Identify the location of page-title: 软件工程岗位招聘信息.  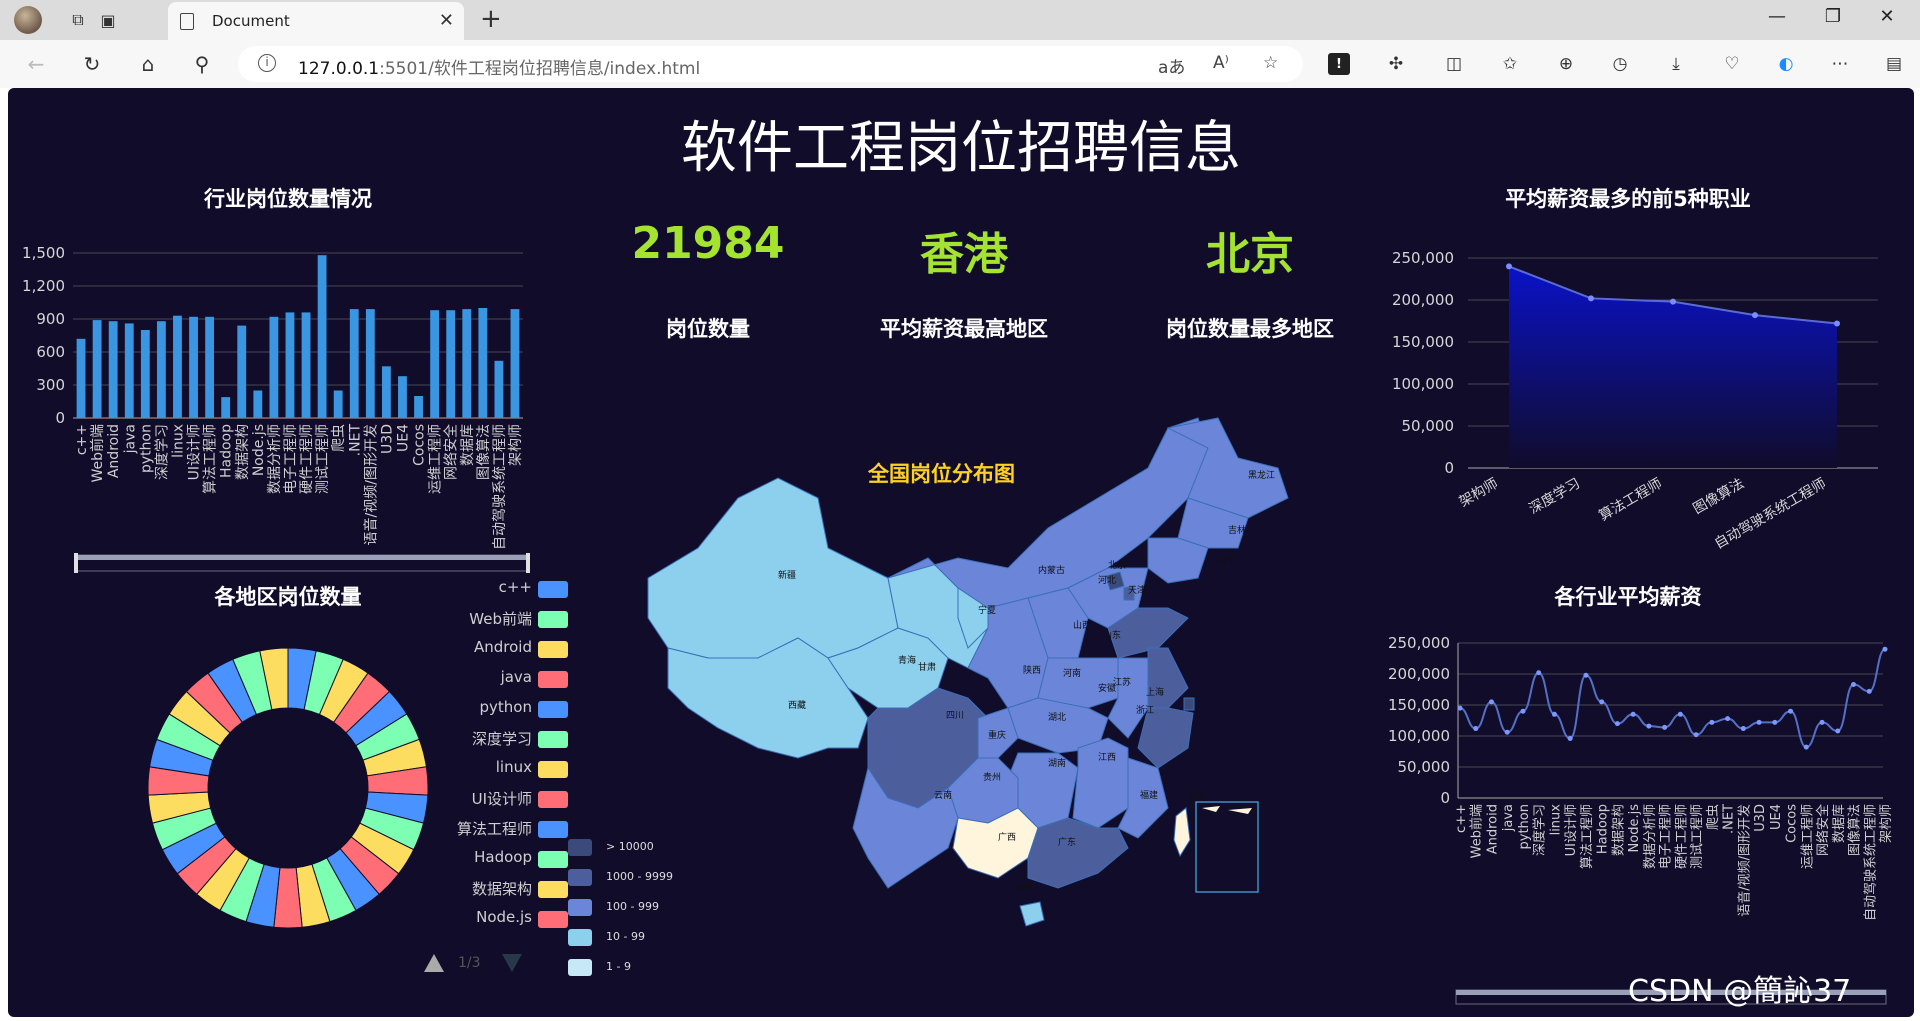
(961, 148).